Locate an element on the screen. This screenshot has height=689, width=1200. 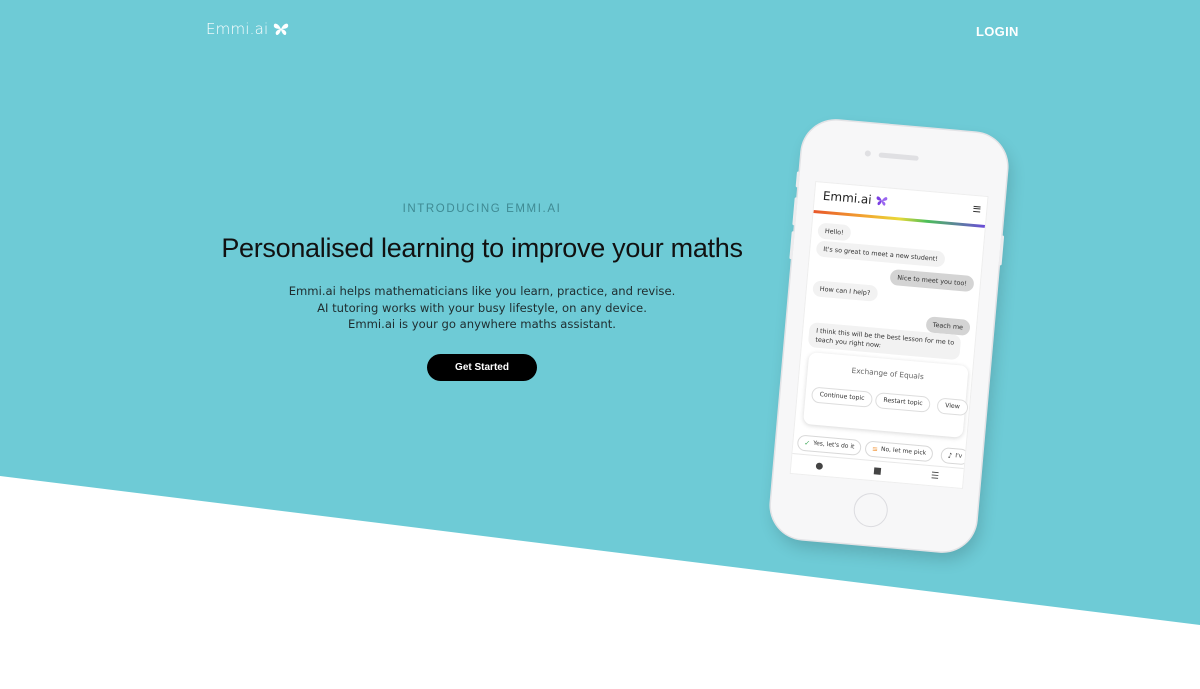
topic-title: Exchange of Equals is located at coordinates (888, 373).